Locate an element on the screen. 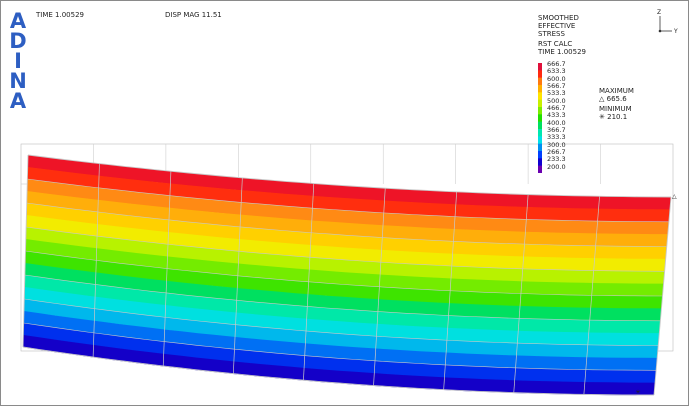 This screenshot has height=406, width=689. axis-y-label: Y is located at coordinates (675, 31).